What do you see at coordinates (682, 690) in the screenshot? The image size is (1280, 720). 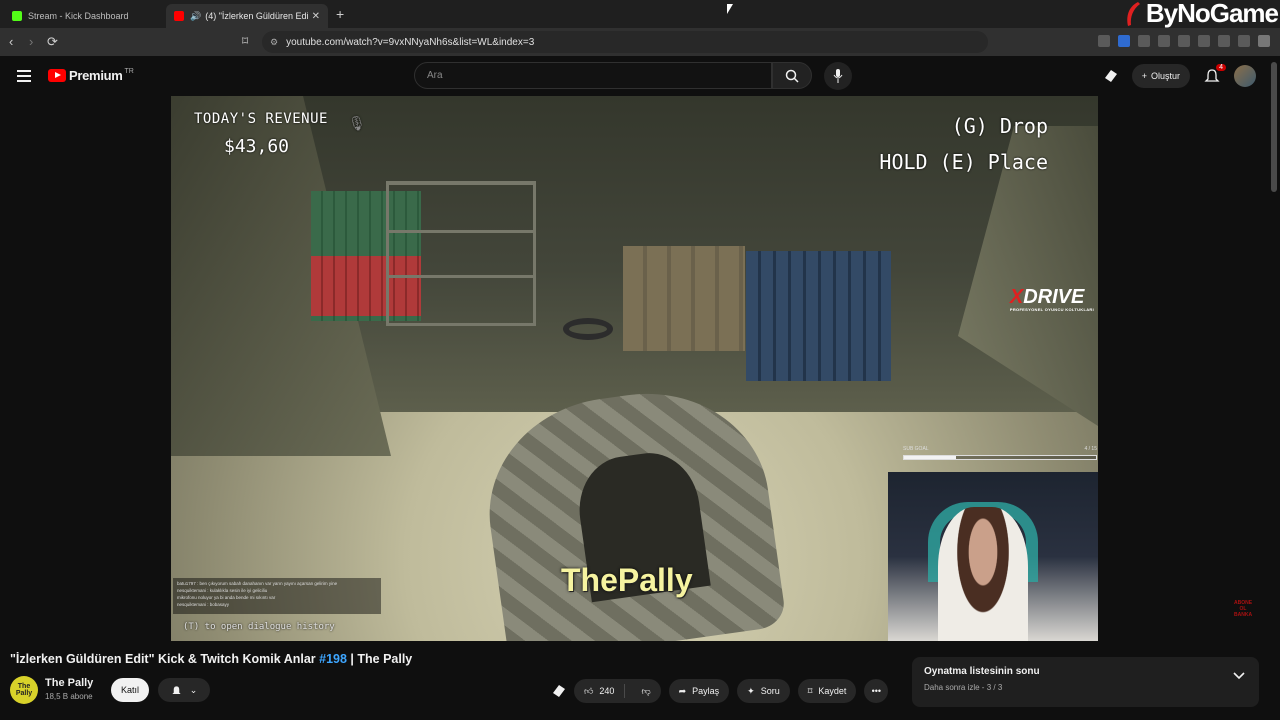 I see `share-icon: ➦` at bounding box center [682, 690].